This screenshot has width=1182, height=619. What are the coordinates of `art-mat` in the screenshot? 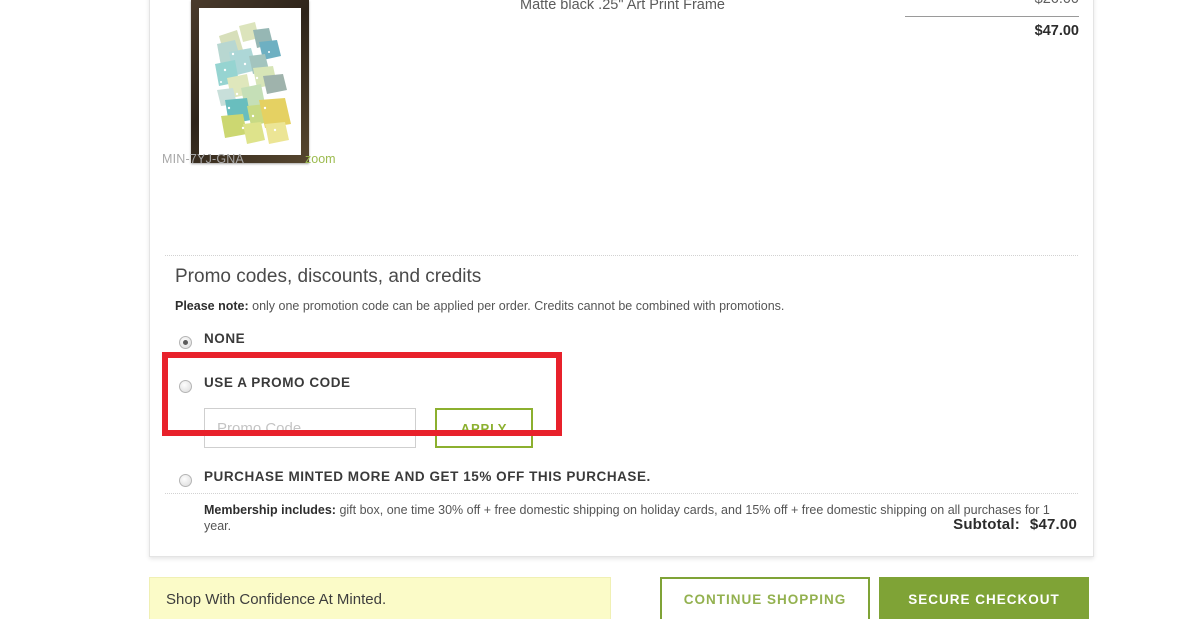 It's located at (250, 81).